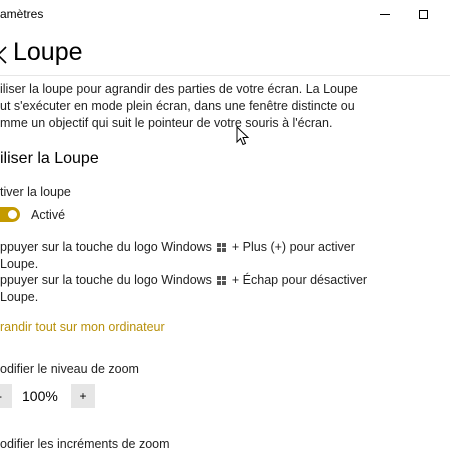 The image size is (450, 450). What do you see at coordinates (19, 297) in the screenshot?
I see `deactivate-hint-line2: Loupe.` at bounding box center [19, 297].